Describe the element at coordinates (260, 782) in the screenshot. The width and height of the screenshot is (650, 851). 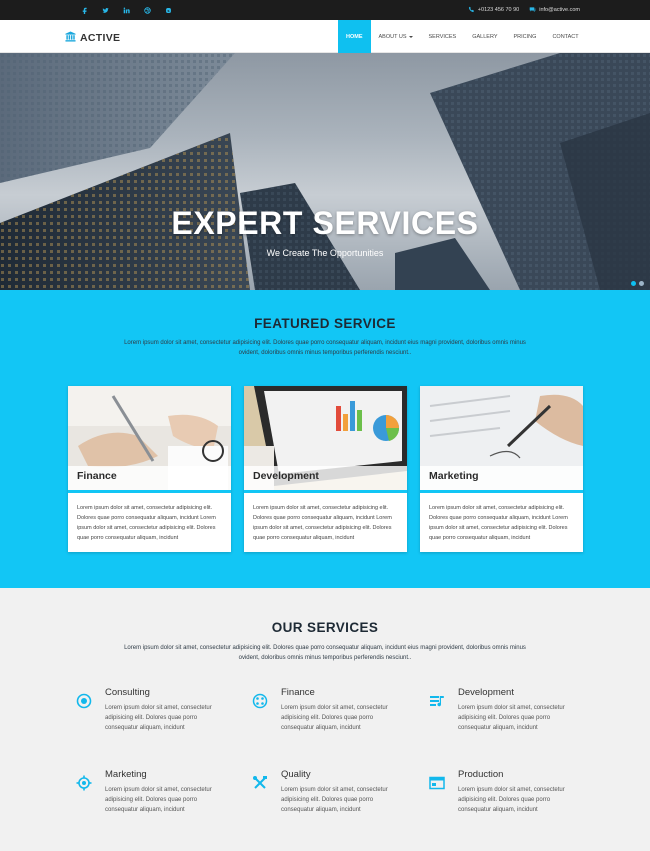
I see `tools-icon` at that location.